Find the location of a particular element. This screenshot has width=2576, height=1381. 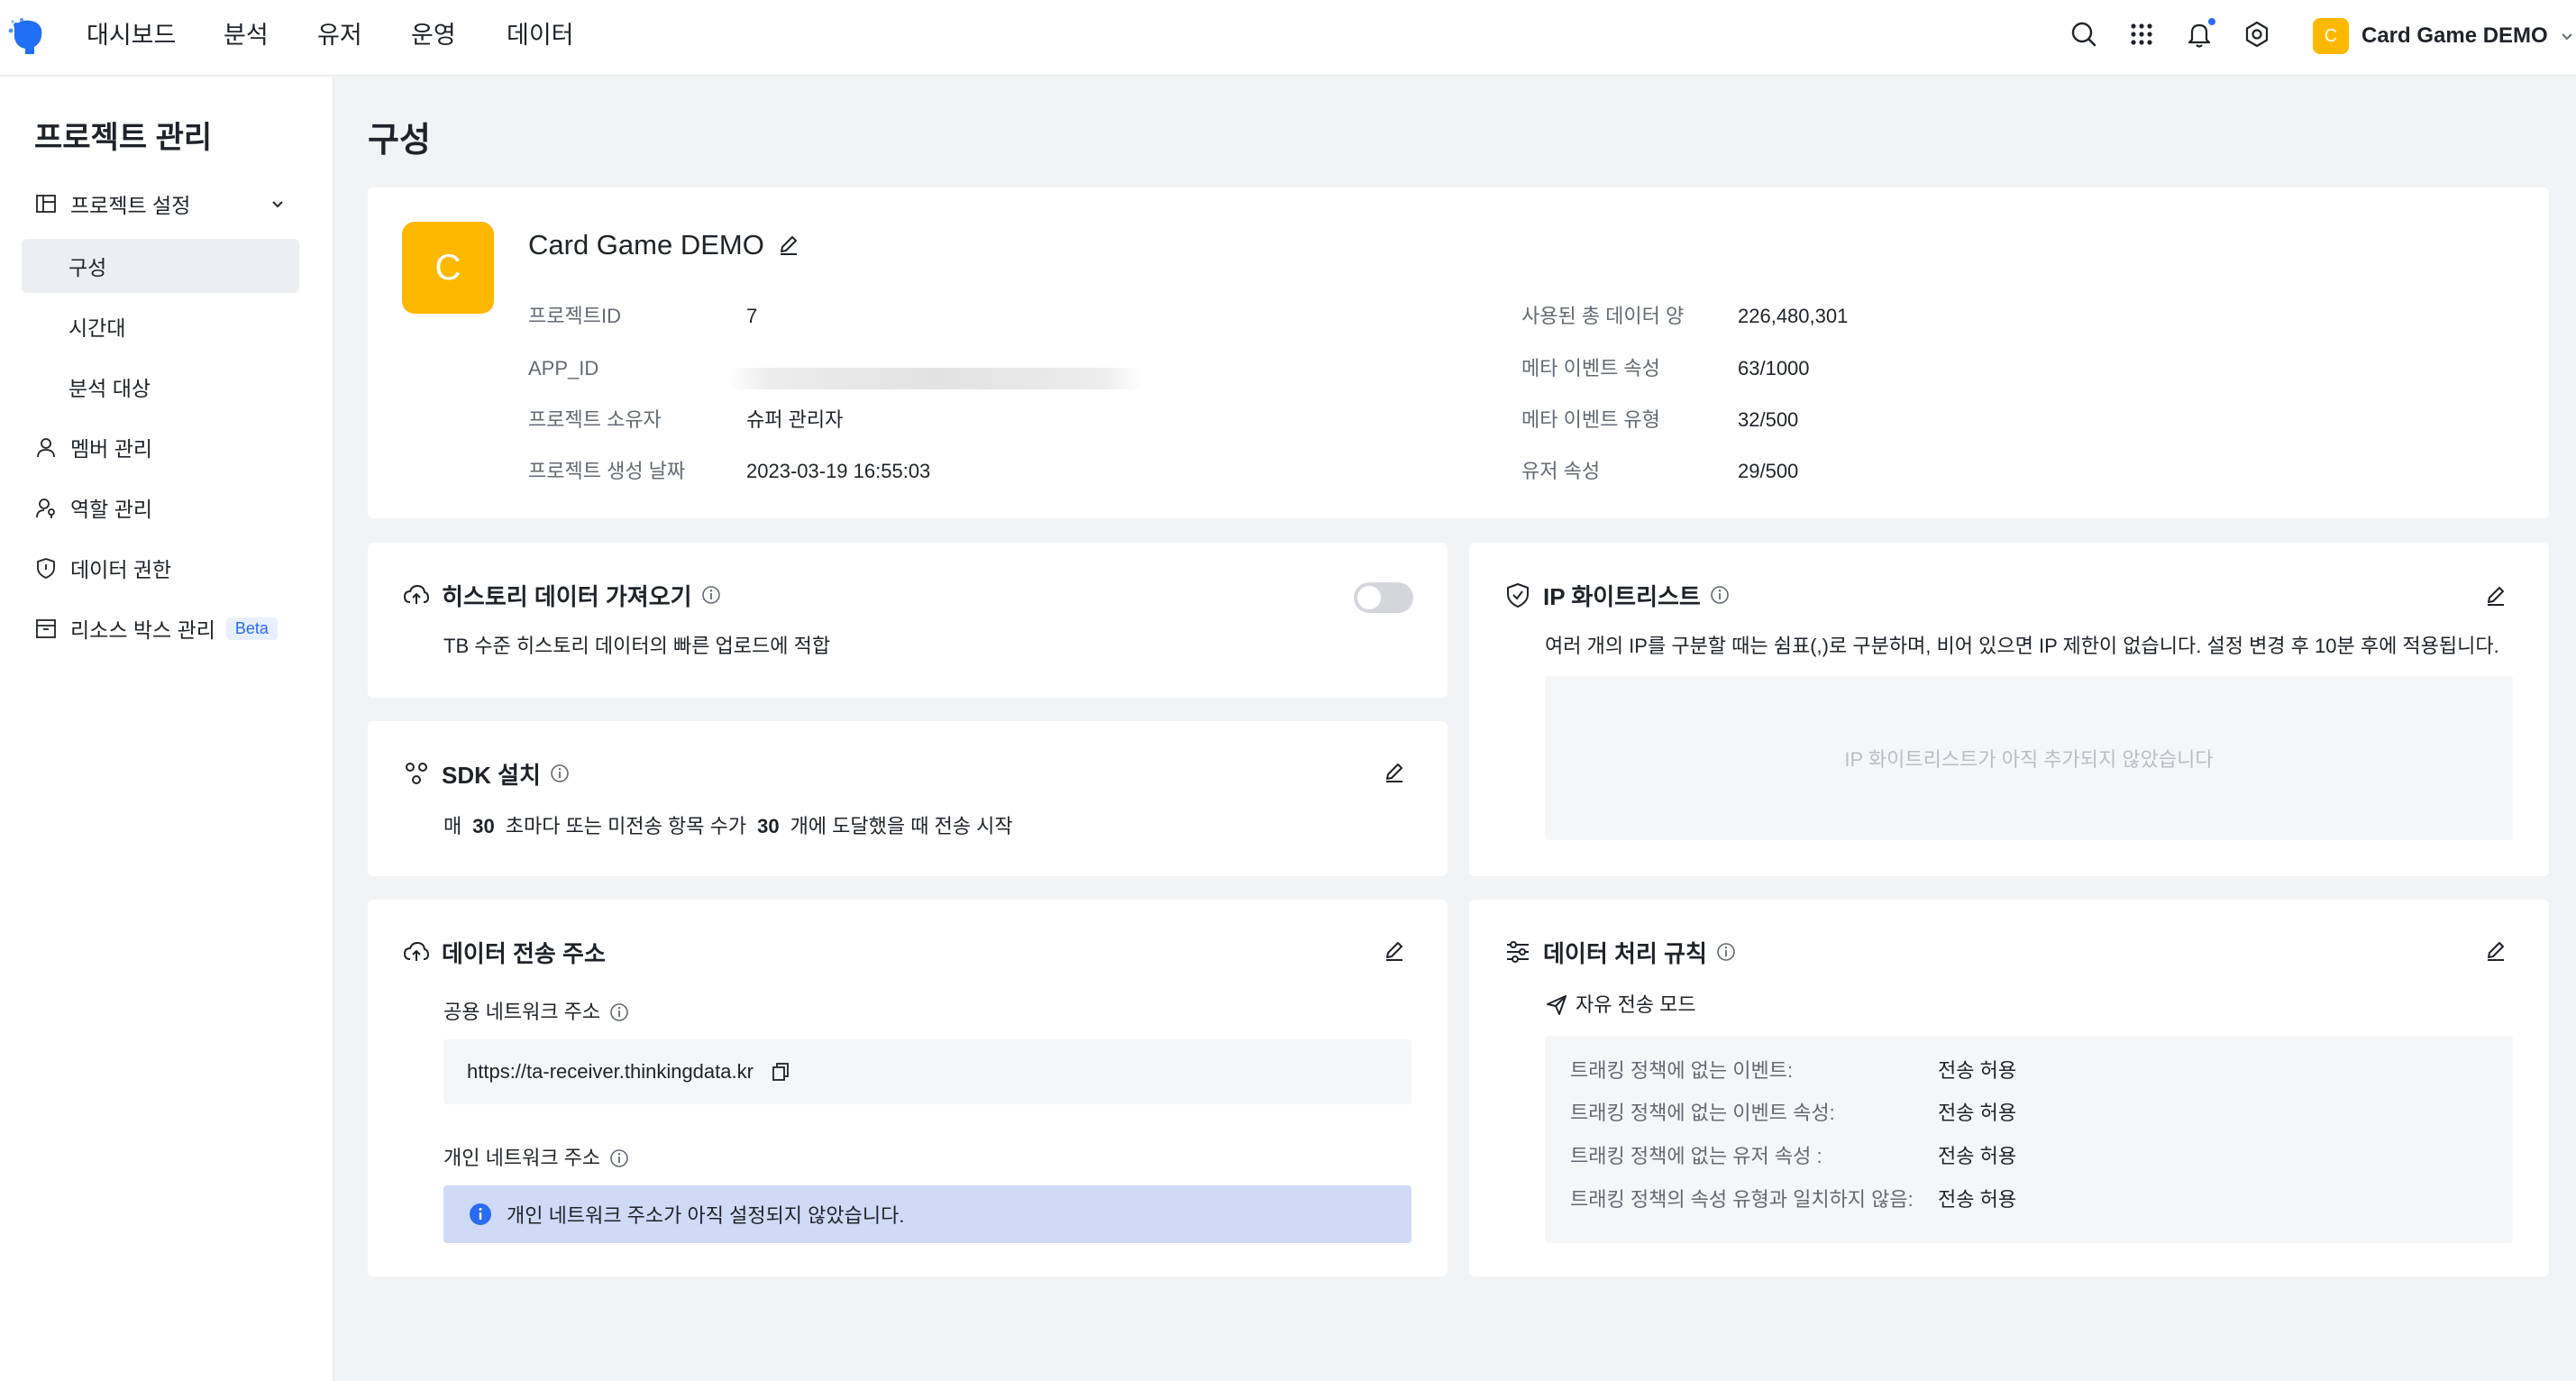

sidebar-item-timezone: 시간대 is located at coordinates (160, 326).